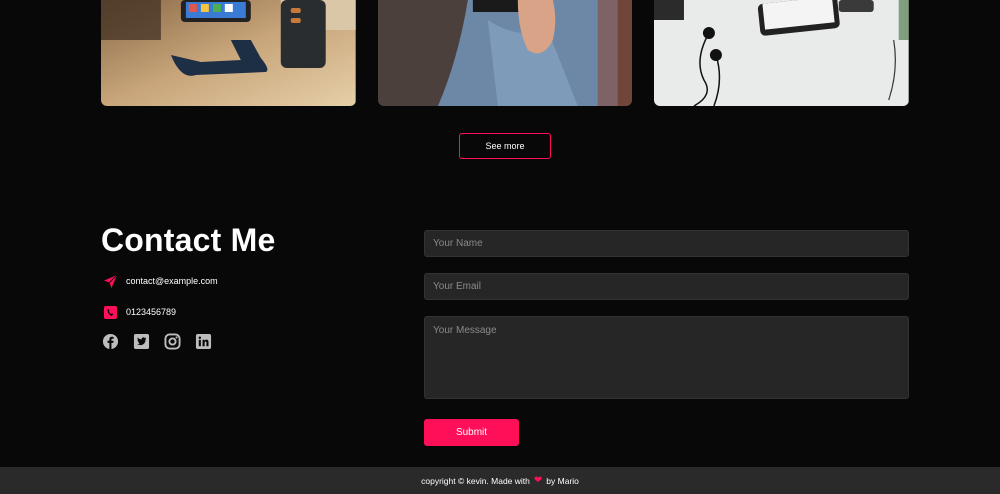  I want to click on contact-phone-row: 0123456789, so click(139, 312).